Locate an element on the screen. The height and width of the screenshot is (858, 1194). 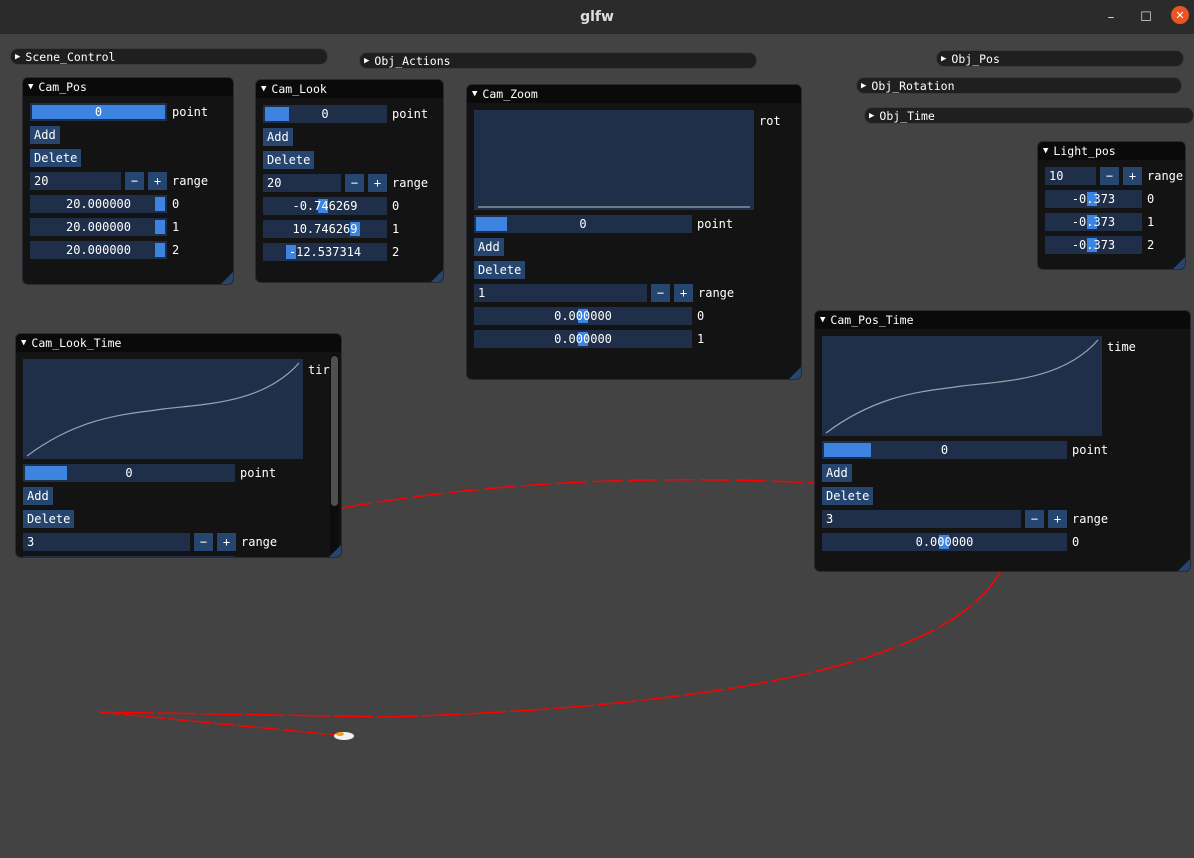
obj-rotation-window: ▶ Obj_Rotation is located at coordinates (1019, 85).